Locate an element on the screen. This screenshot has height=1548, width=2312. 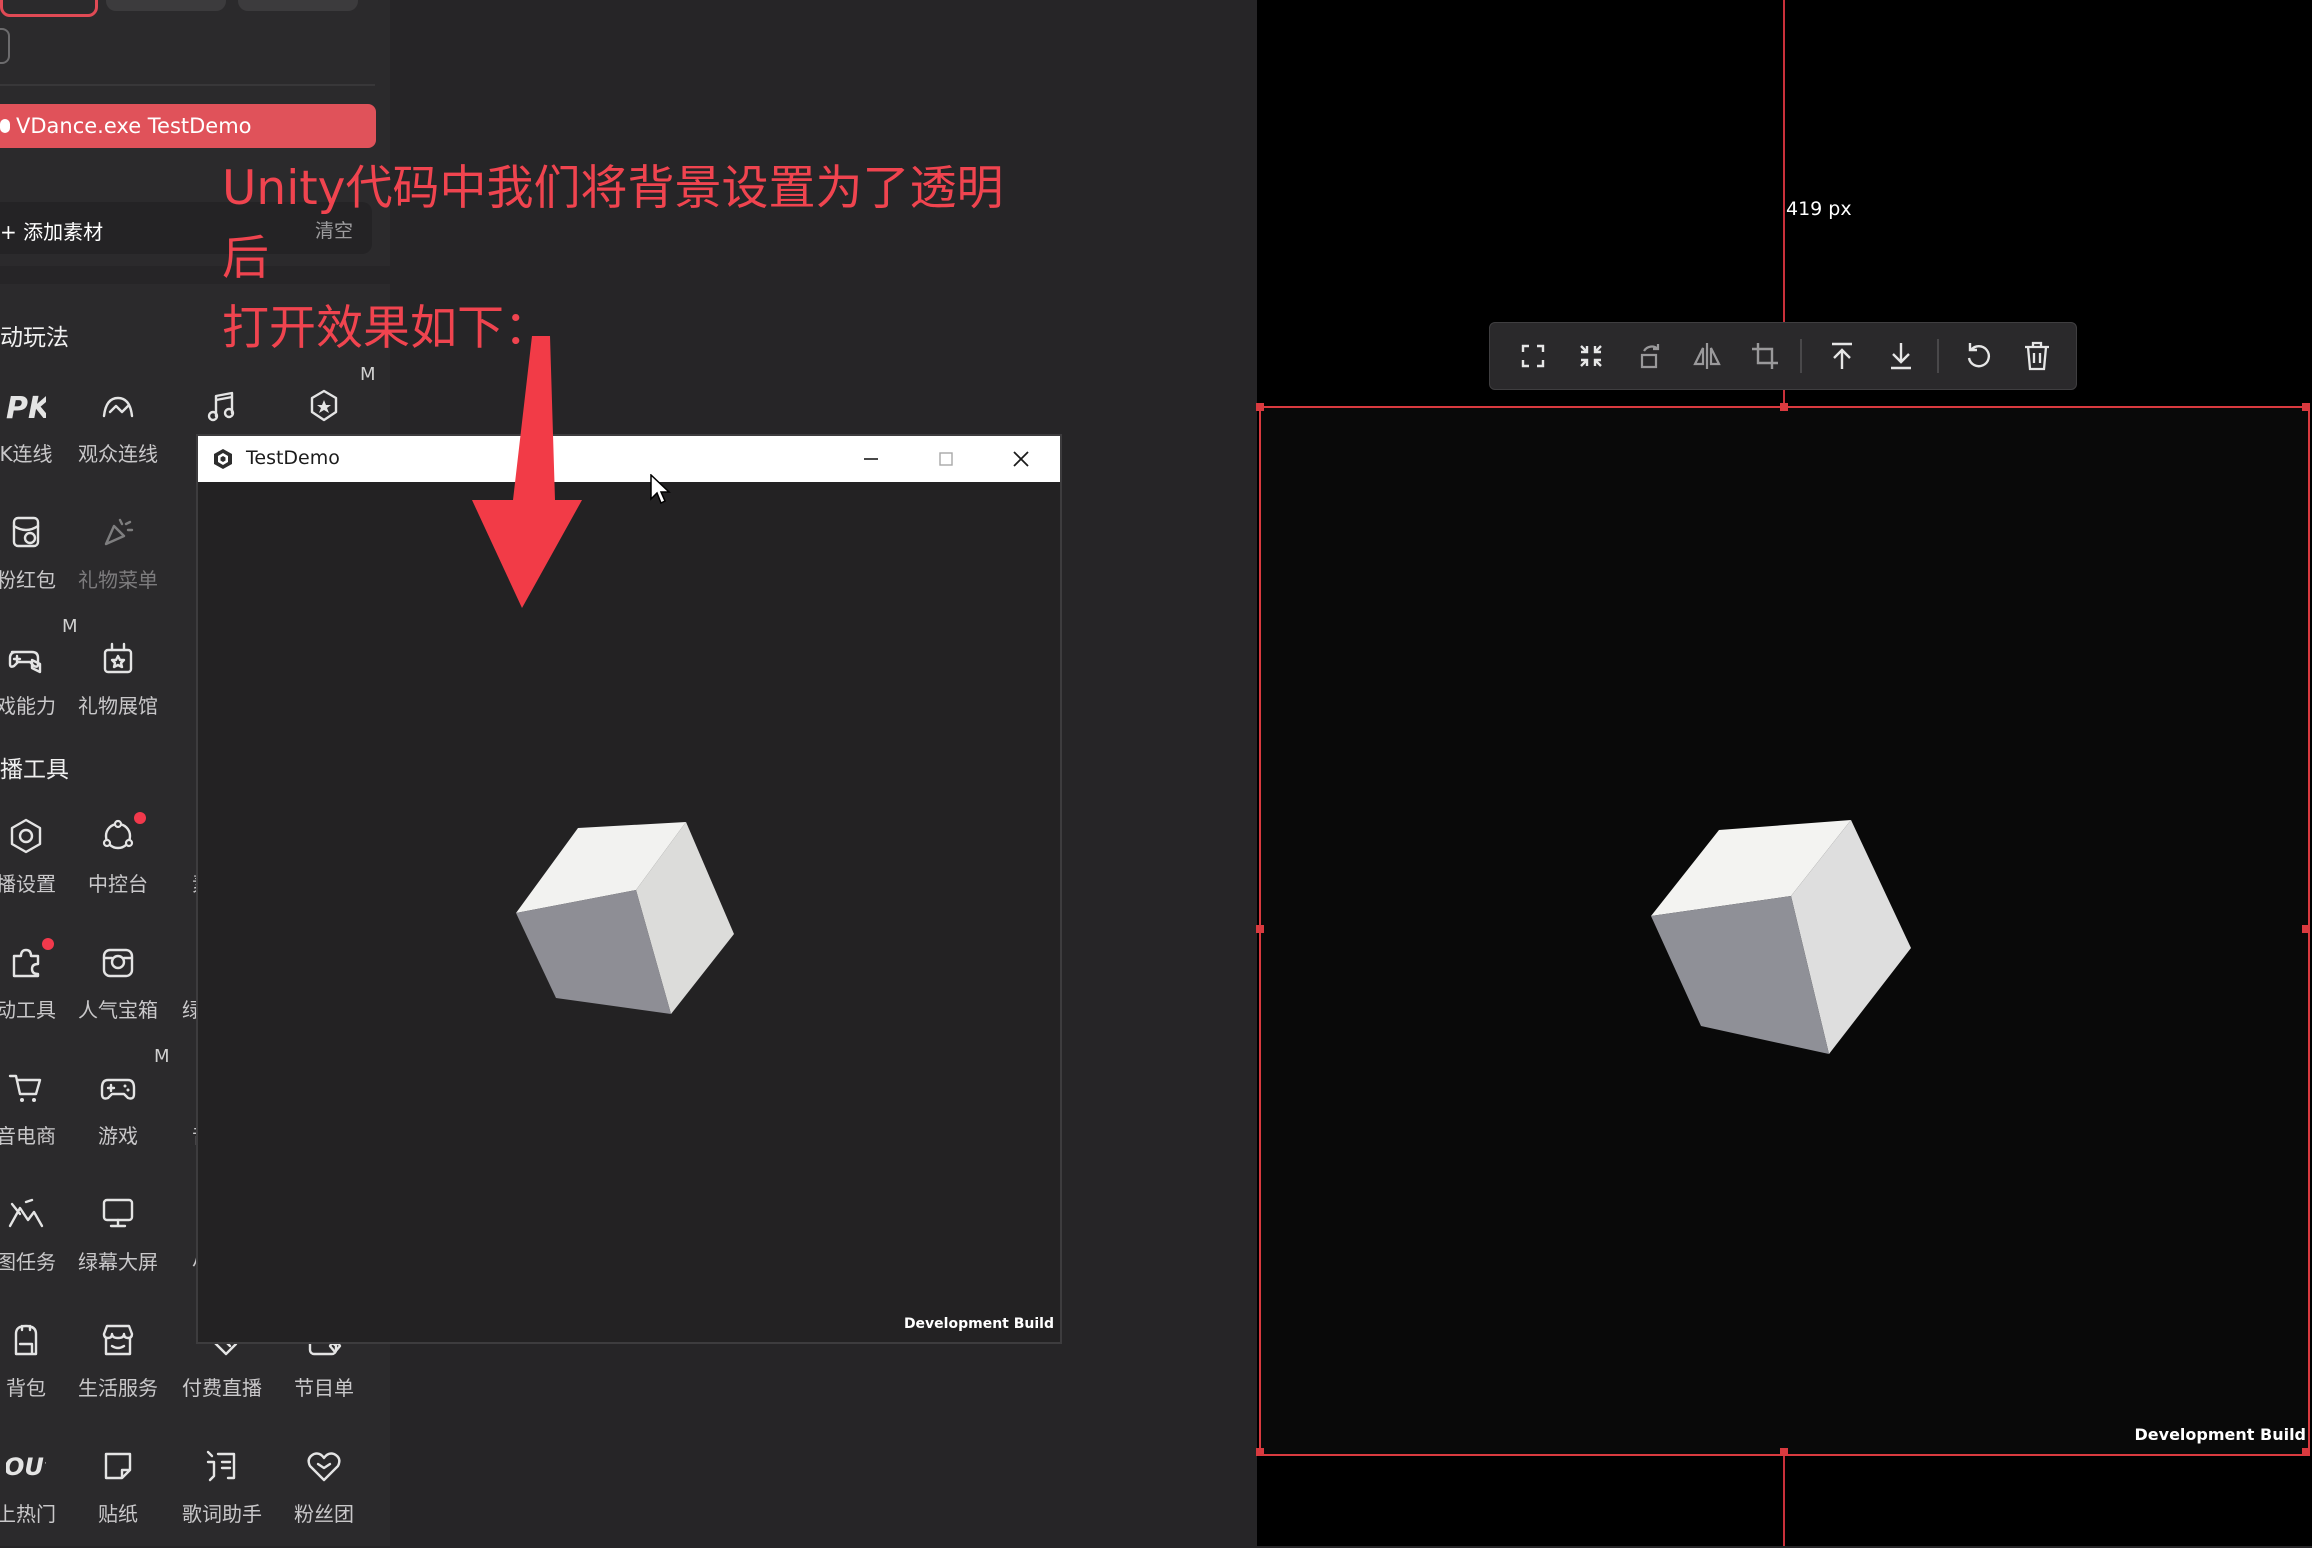
sidebar-tile: 绿幕大屏 is located at coordinates (118, 1241).